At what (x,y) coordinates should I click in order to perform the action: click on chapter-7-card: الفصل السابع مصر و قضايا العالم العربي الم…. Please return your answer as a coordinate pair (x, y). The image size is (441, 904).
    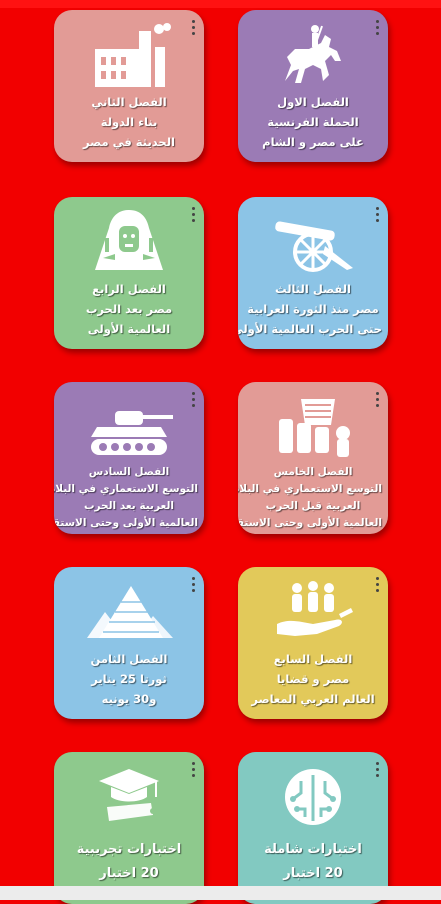
    Looking at the image, I should click on (313, 643).